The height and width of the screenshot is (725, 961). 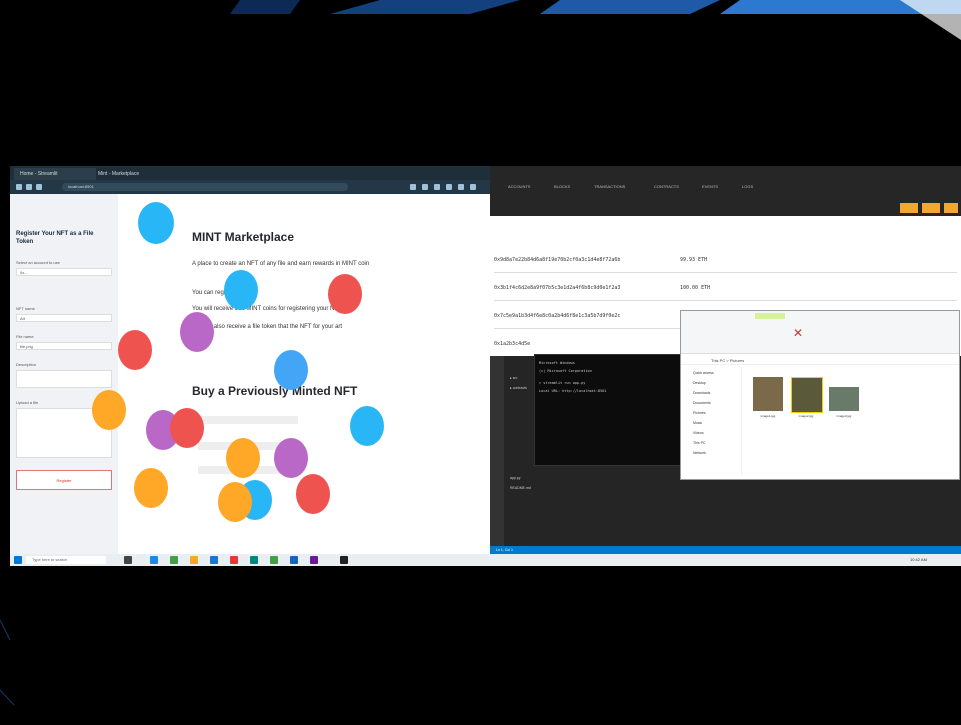 What do you see at coordinates (248, 420) in the screenshot?
I see `select-input` at bounding box center [248, 420].